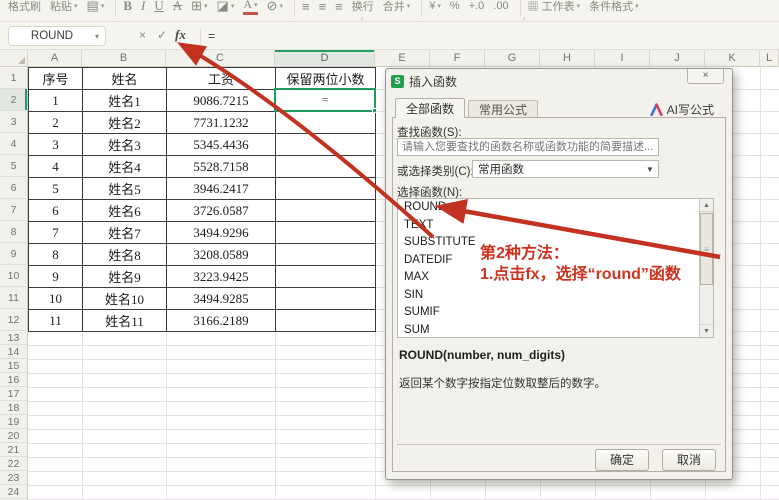 The height and width of the screenshot is (500, 779). I want to click on table-cell: 4, so click(56, 167).